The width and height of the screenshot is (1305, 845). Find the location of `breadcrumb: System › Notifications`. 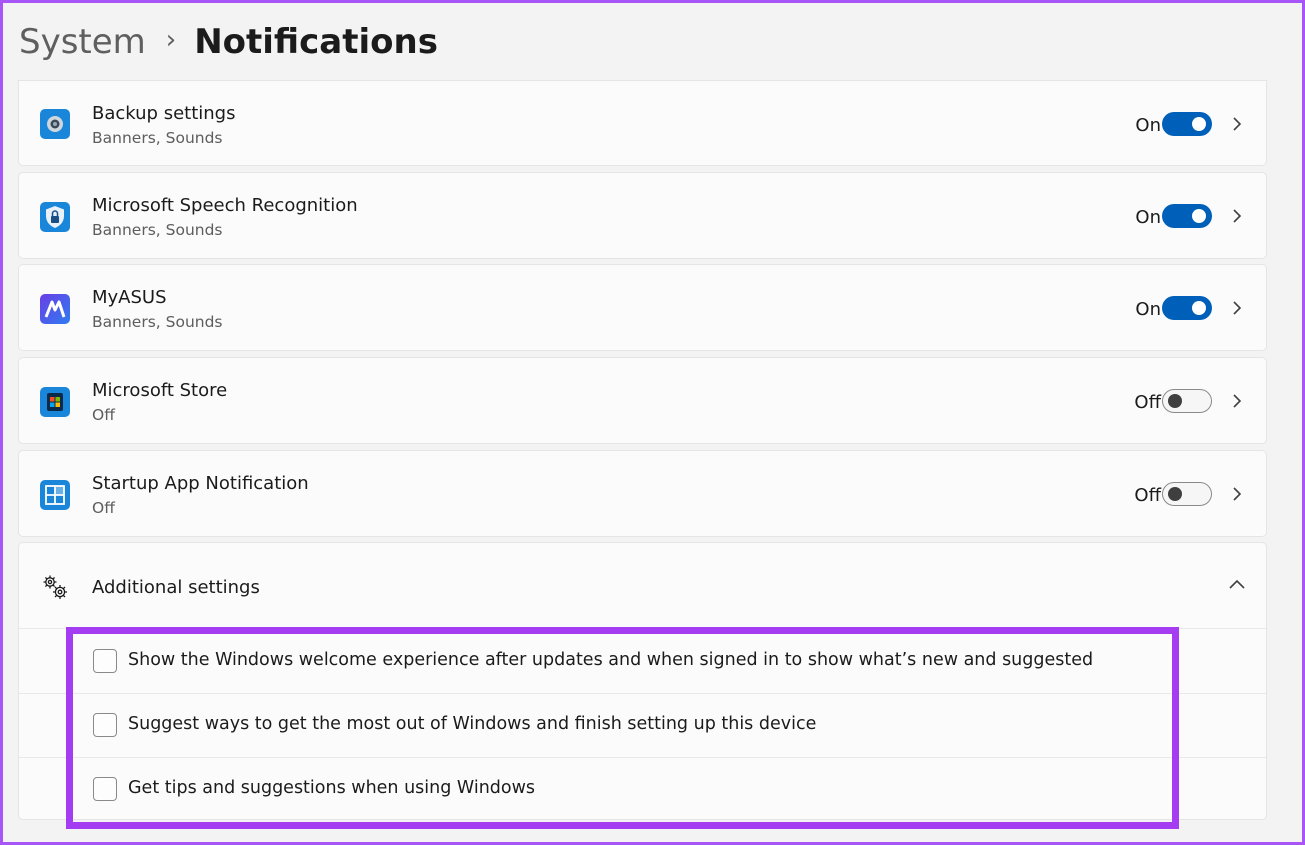

breadcrumb: System › Notifications is located at coordinates (228, 42).